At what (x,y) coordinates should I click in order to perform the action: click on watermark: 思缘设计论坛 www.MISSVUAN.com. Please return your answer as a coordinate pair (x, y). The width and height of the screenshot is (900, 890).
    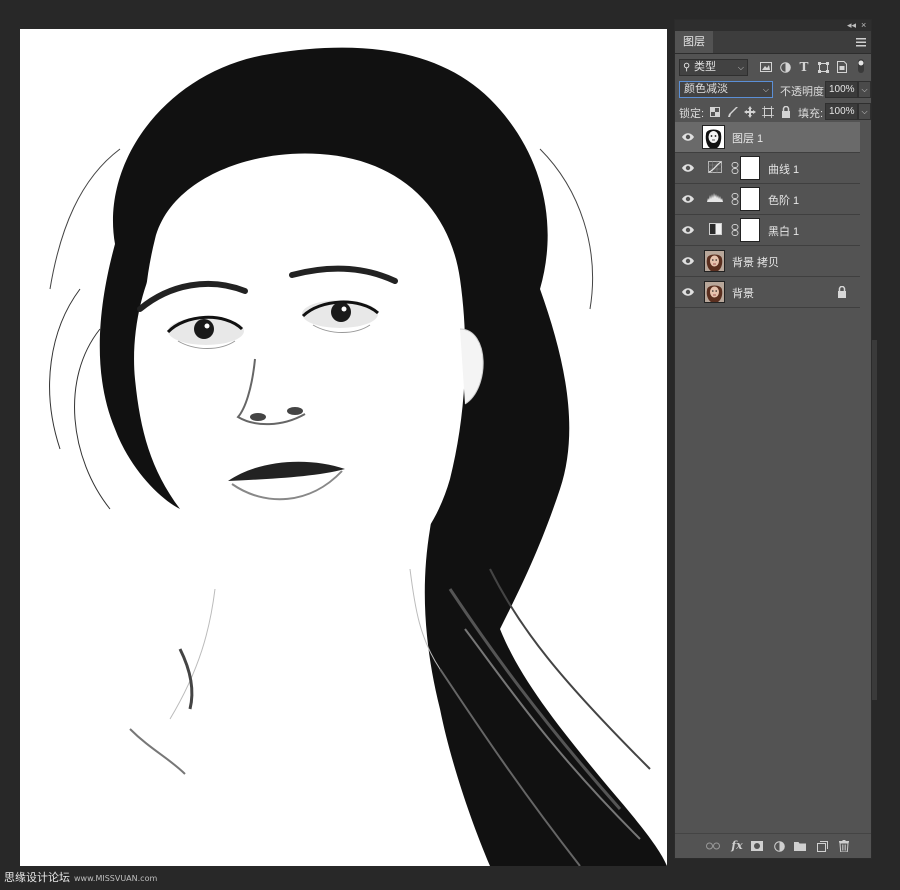
    Looking at the image, I should click on (80, 877).